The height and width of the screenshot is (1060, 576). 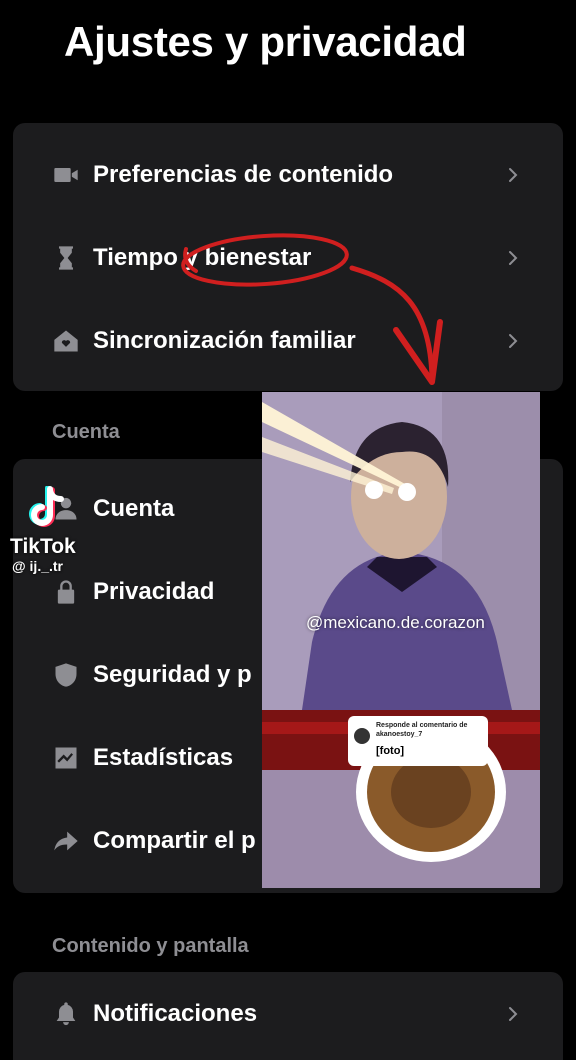 What do you see at coordinates (66, 341) in the screenshot?
I see `home-heart-icon` at bounding box center [66, 341].